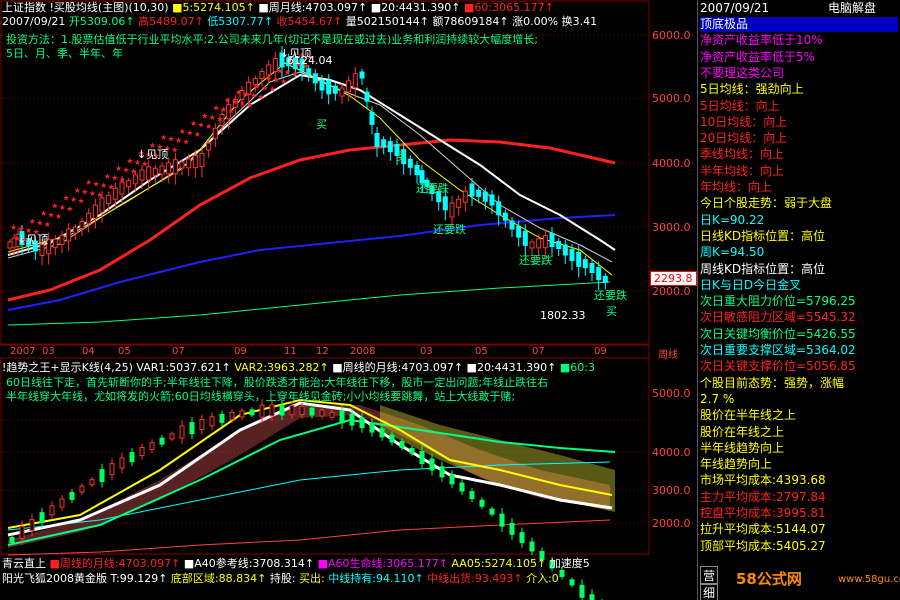  I want to click on row-item: ■60:3065.177↑, so click(509, 7).